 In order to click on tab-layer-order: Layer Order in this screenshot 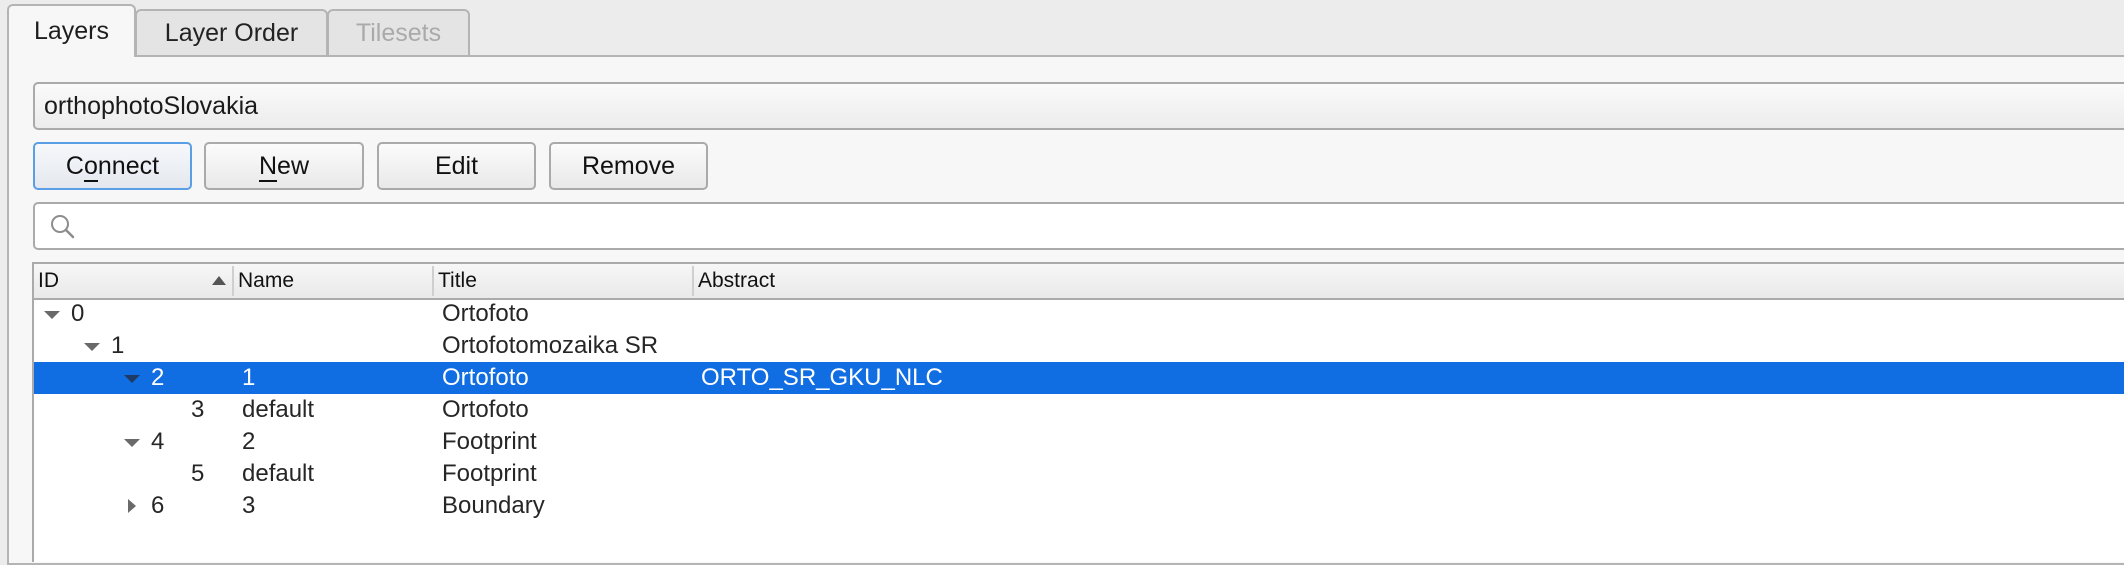, I will do `click(231, 32)`.